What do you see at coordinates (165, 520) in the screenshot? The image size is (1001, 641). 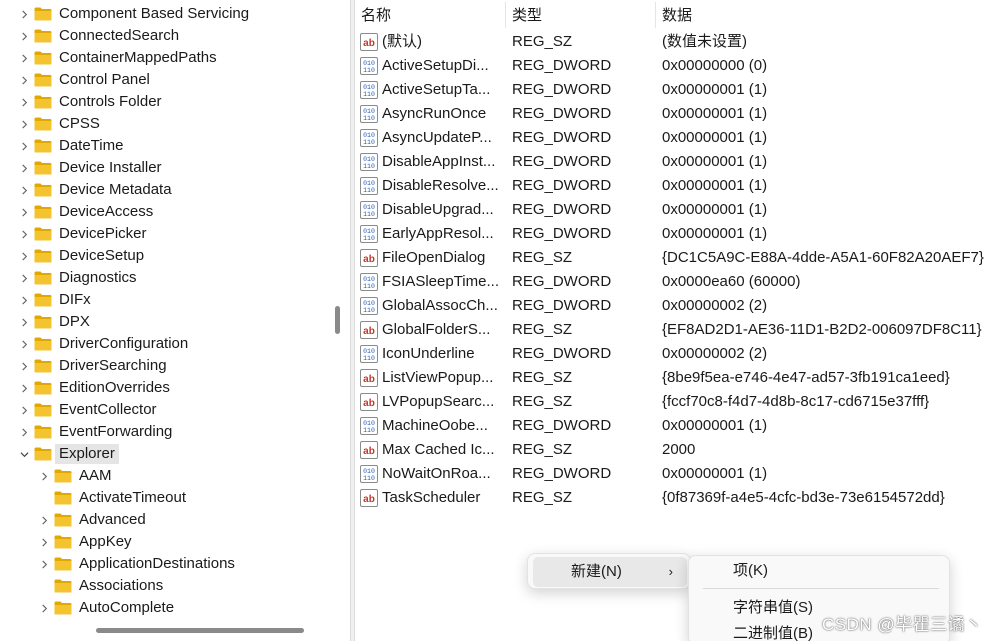 I see `tree-item: Advanced` at bounding box center [165, 520].